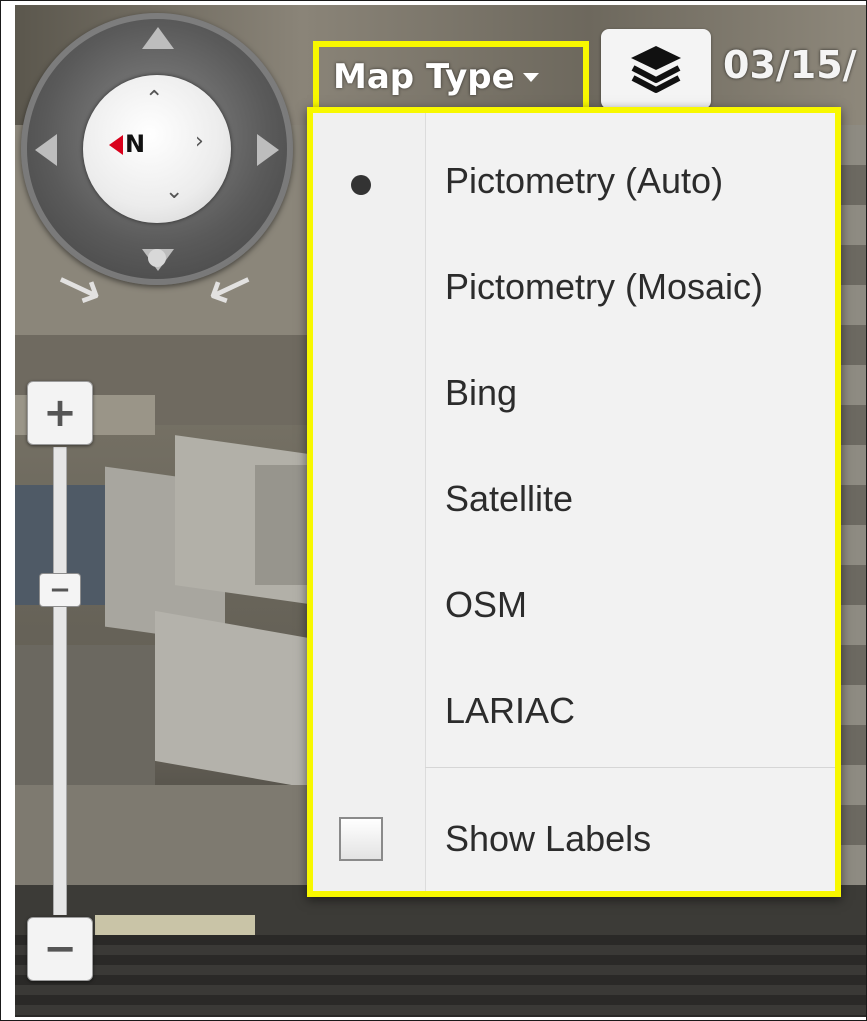  I want to click on layers-icon, so click(656, 69).